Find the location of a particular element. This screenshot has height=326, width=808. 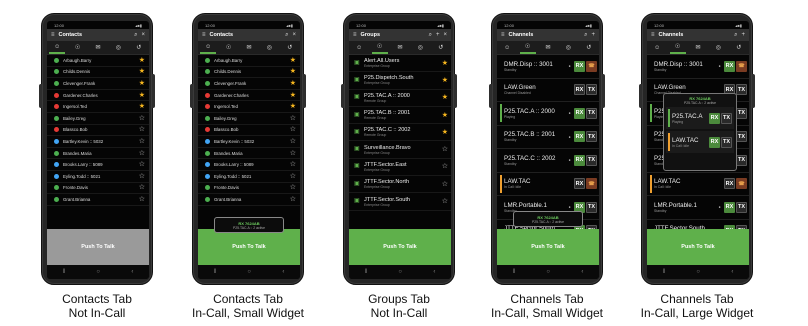

group-row: ▣ P25.Dispetch.South Enterprise Group ★ is located at coordinates (400, 81).